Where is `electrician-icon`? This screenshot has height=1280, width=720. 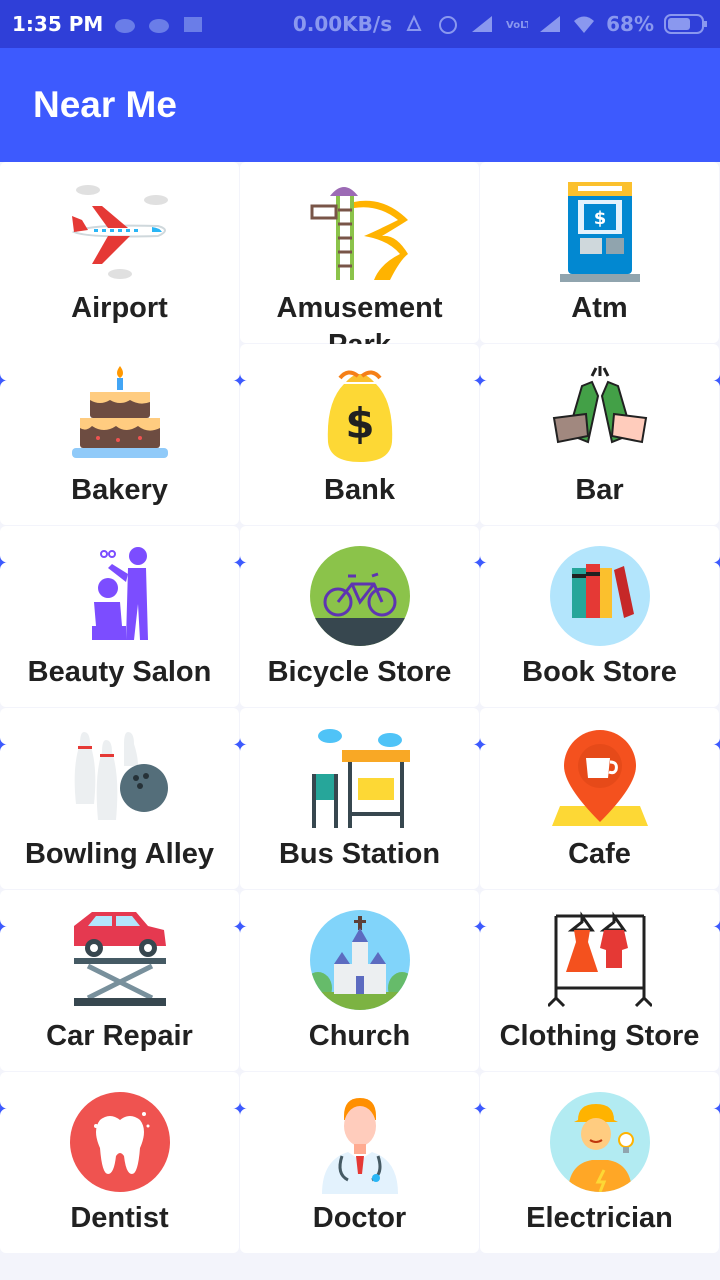
electrician-icon is located at coordinates (600, 1142).